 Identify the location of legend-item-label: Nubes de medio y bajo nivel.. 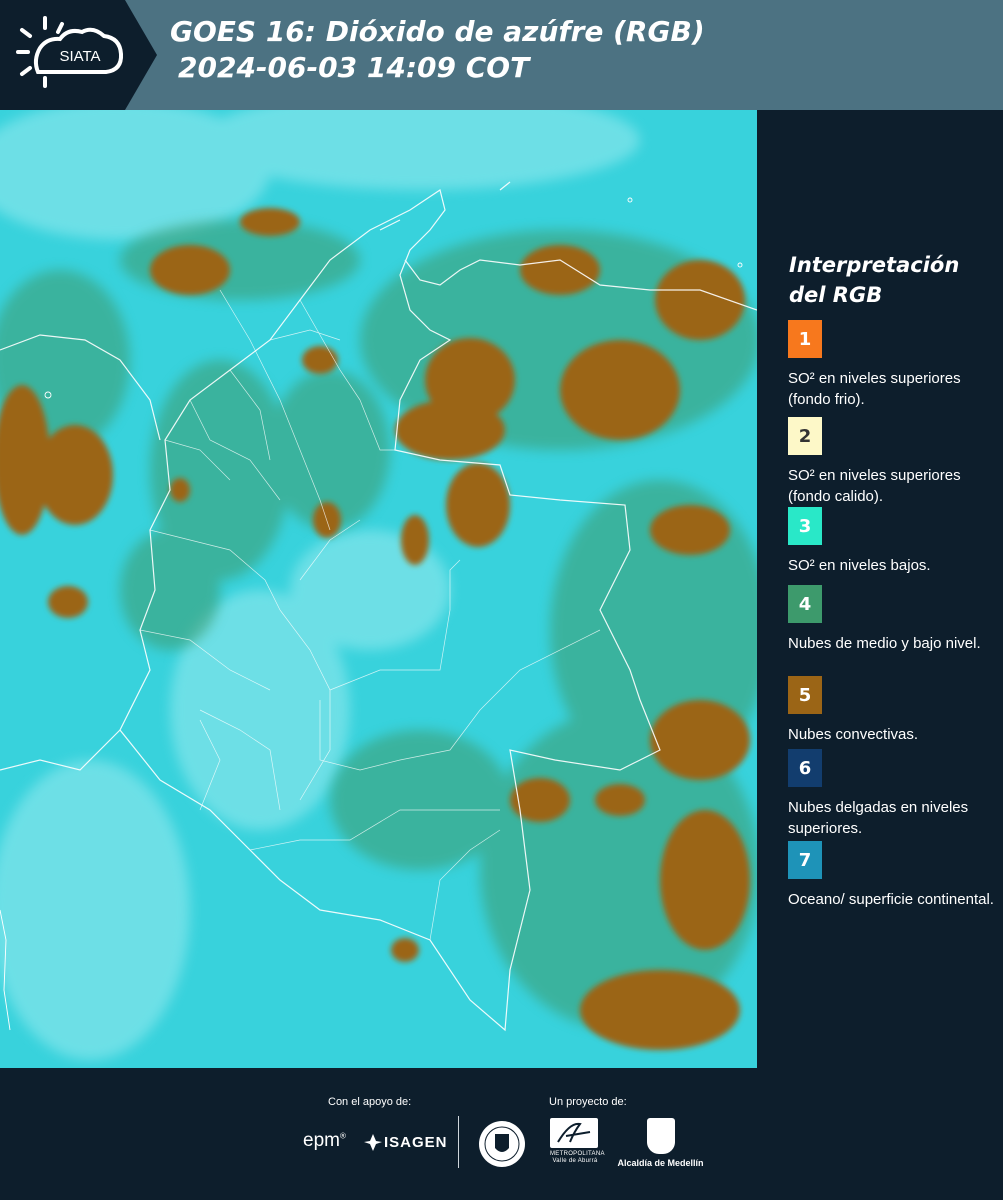
(884, 643).